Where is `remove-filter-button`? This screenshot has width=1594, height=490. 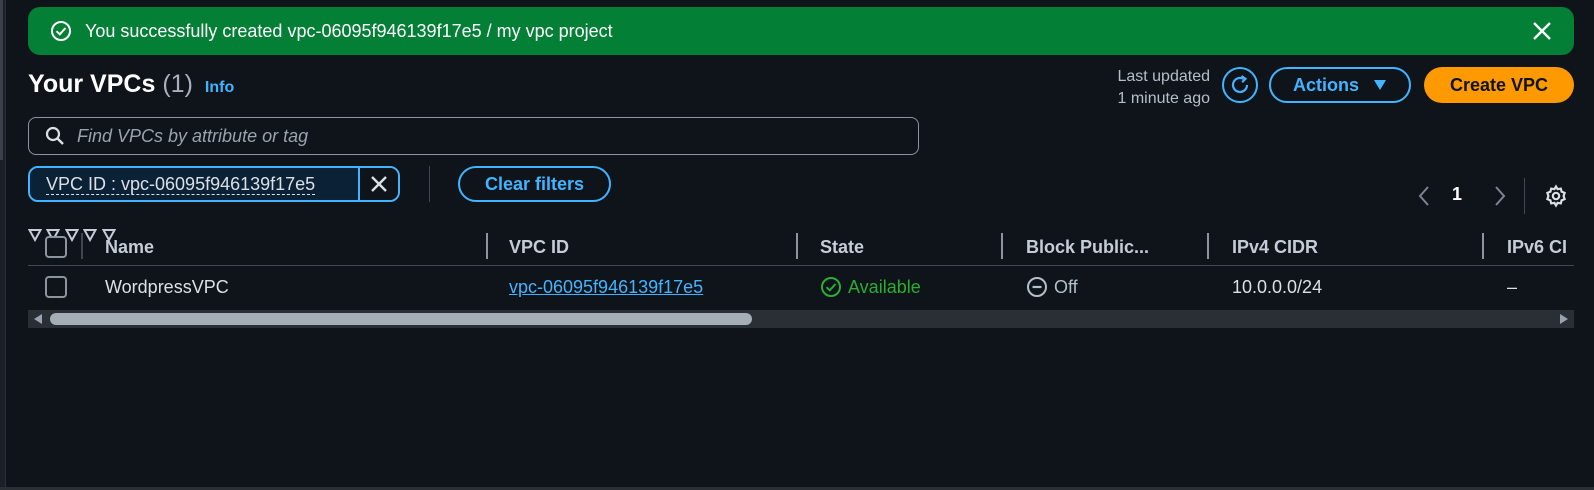
remove-filter-button is located at coordinates (379, 184).